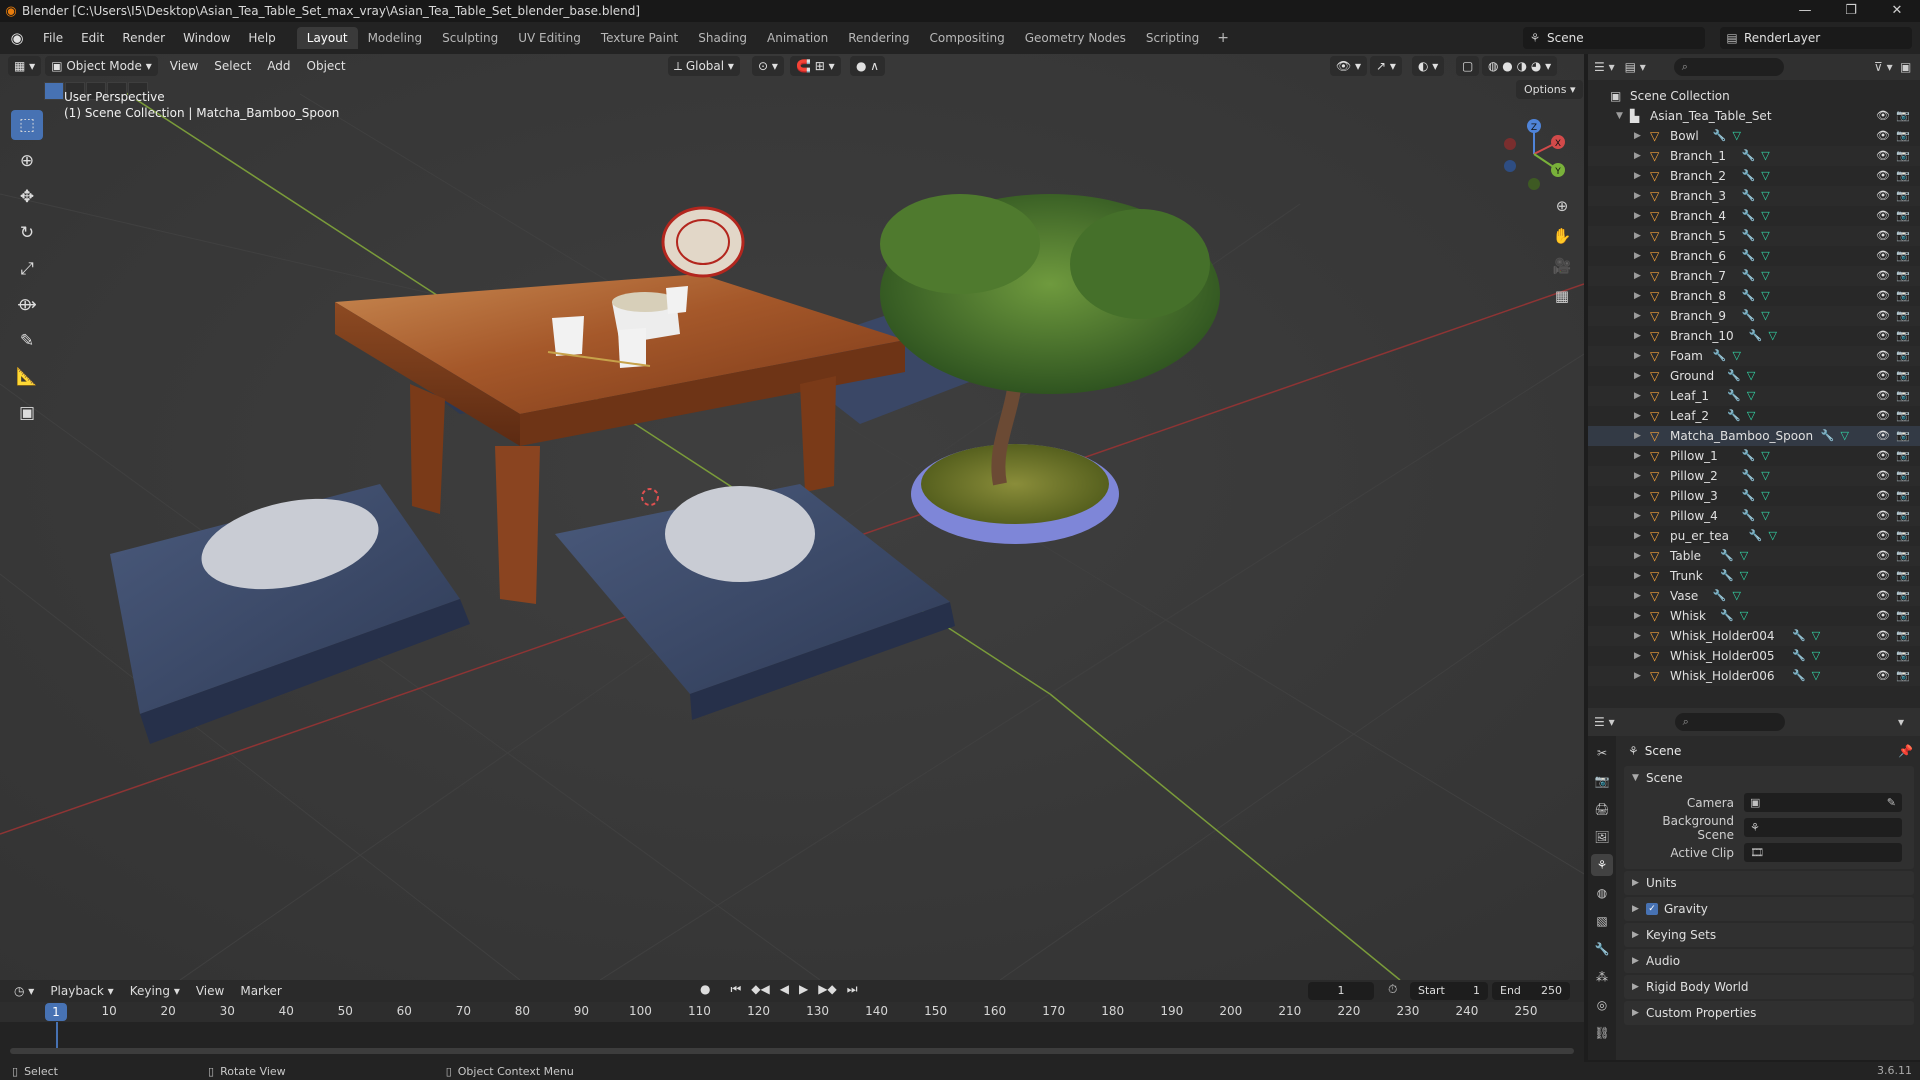 The width and height of the screenshot is (1920, 1080). Describe the element at coordinates (1562, 296) in the screenshot. I see `perspective-toggle-icon: ▦` at that location.